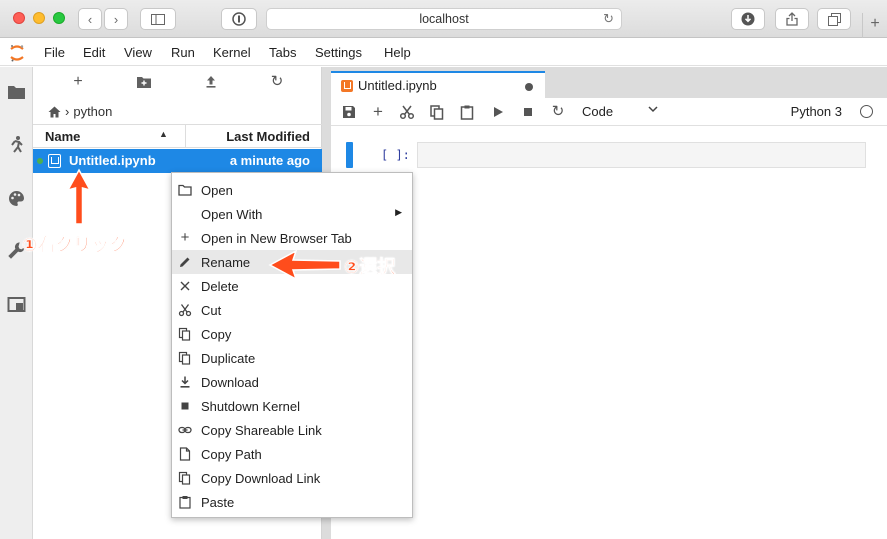 This screenshot has width=887, height=539. What do you see at coordinates (112, 160) in the screenshot?
I see `file-name: Untitled.ipynb` at bounding box center [112, 160].